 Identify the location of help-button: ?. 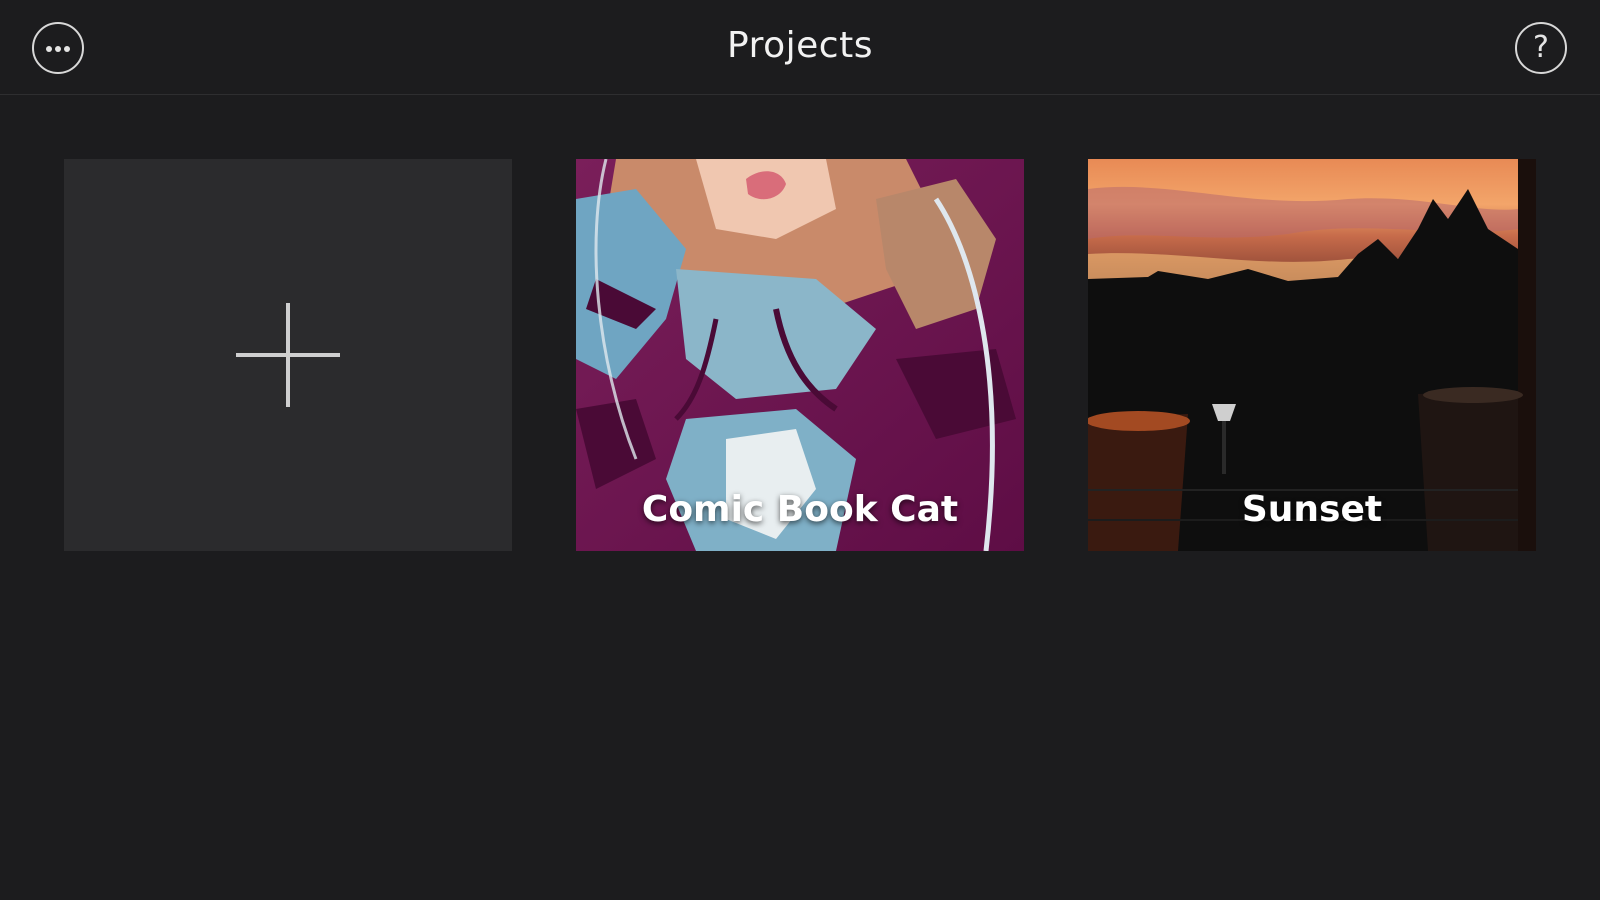
(1541, 48).